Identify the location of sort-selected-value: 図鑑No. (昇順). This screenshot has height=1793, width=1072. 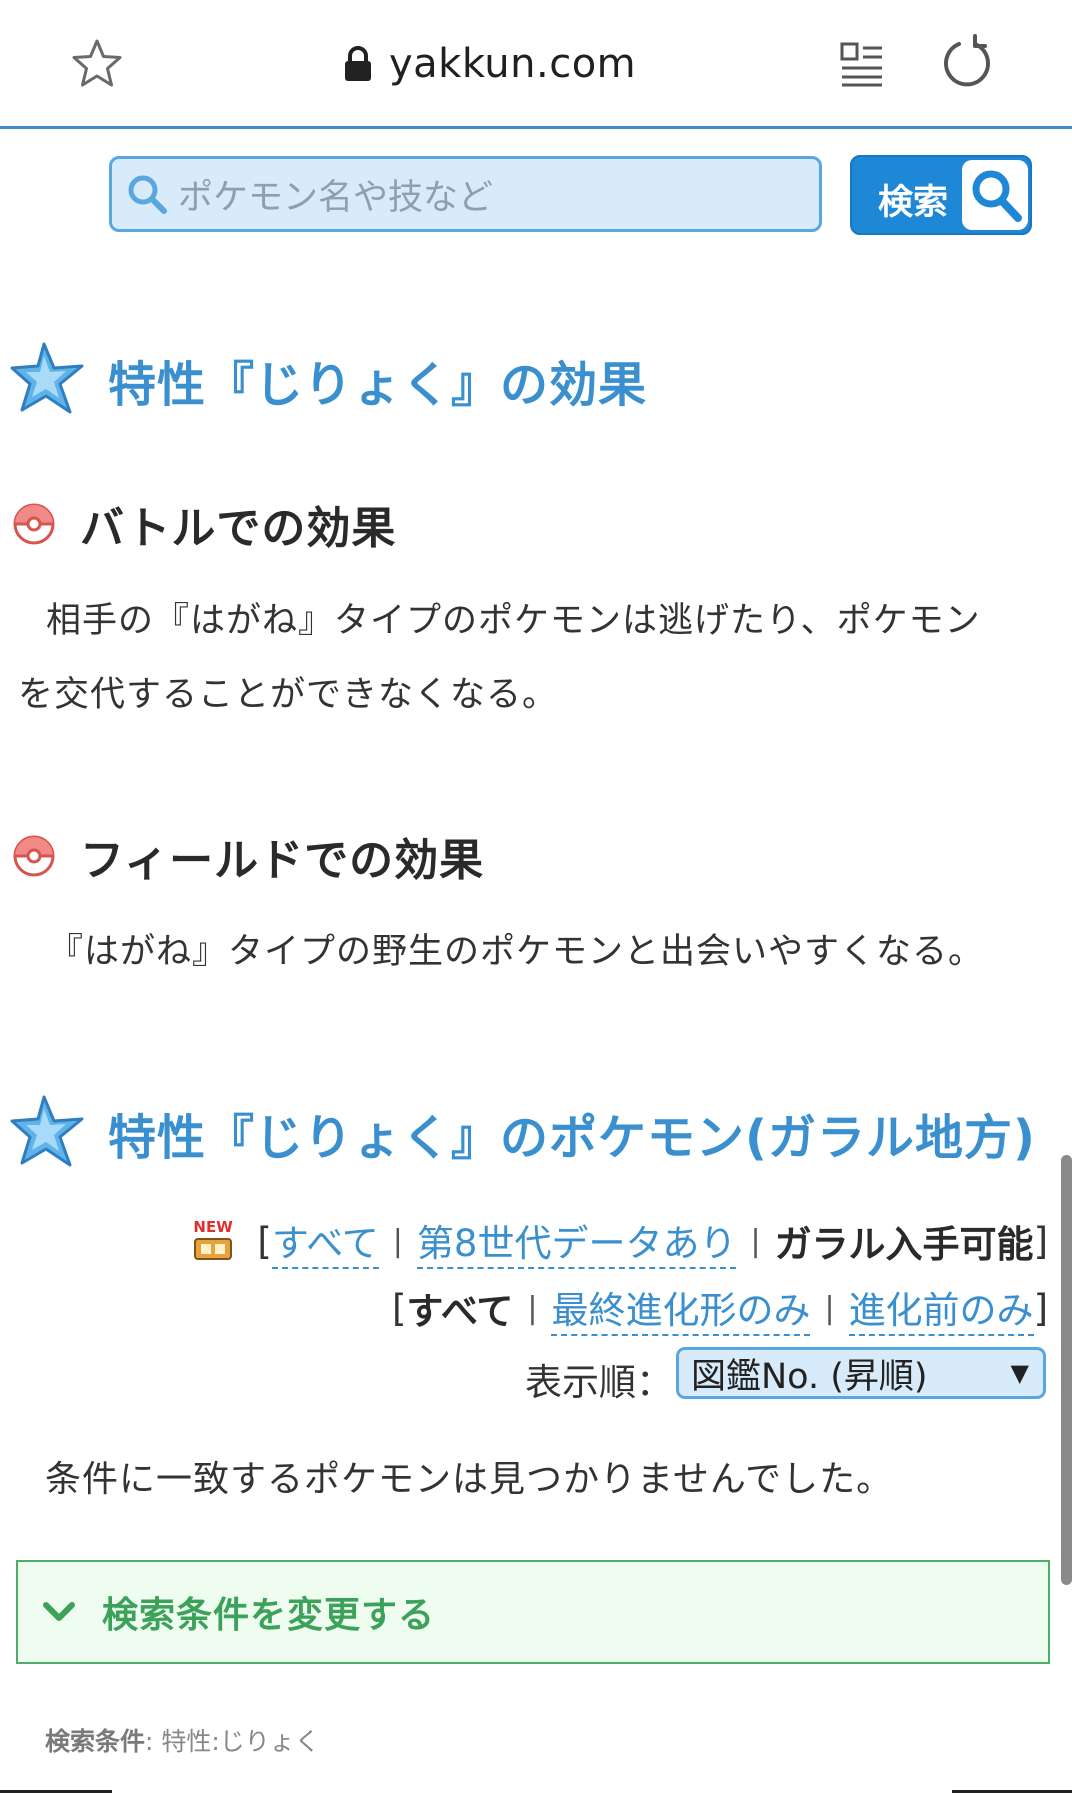
(809, 1376).